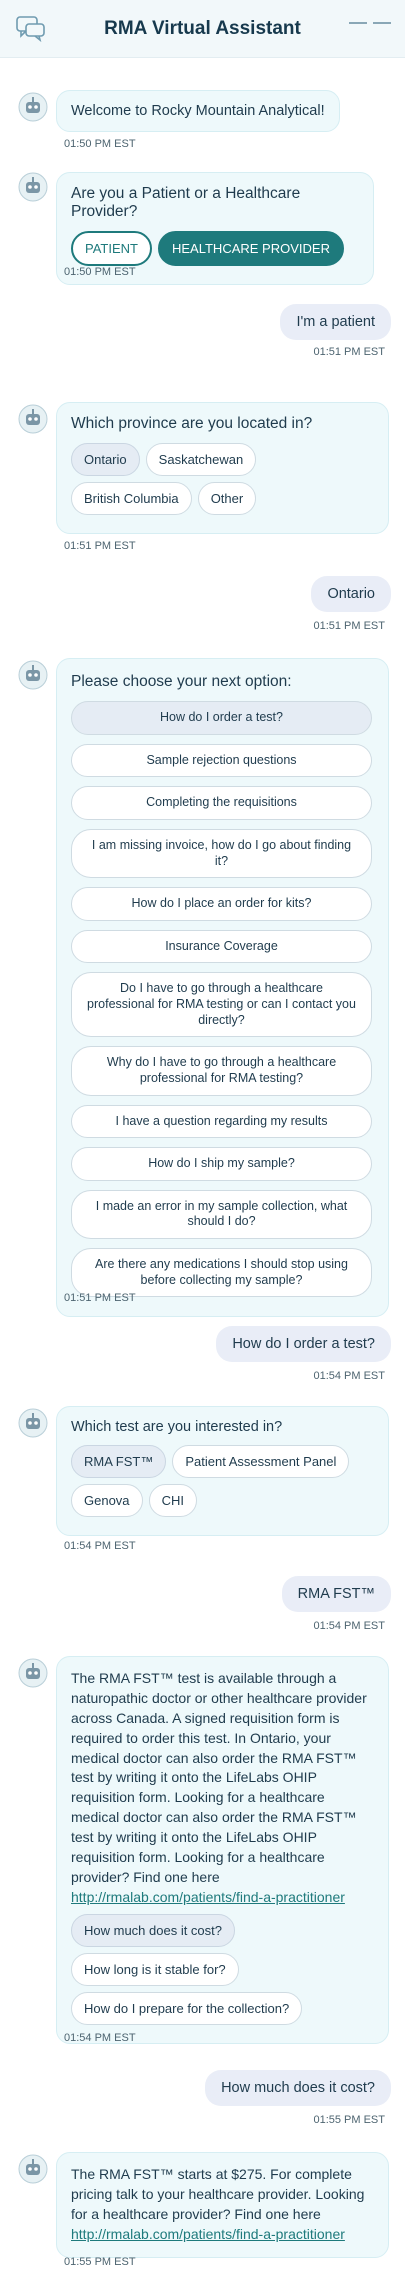 The image size is (405, 2289). Describe the element at coordinates (251, 248) in the screenshot. I see `healthcare-provider-button: HEALTHCARE PROVIDER` at that location.